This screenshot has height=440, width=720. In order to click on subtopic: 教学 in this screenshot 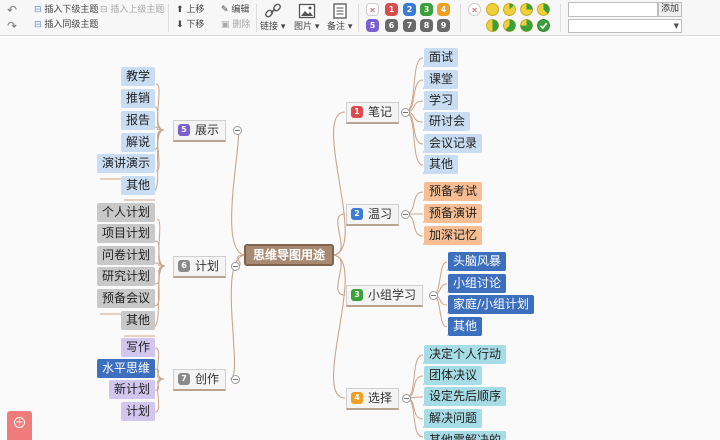, I will do `click(138, 76)`.